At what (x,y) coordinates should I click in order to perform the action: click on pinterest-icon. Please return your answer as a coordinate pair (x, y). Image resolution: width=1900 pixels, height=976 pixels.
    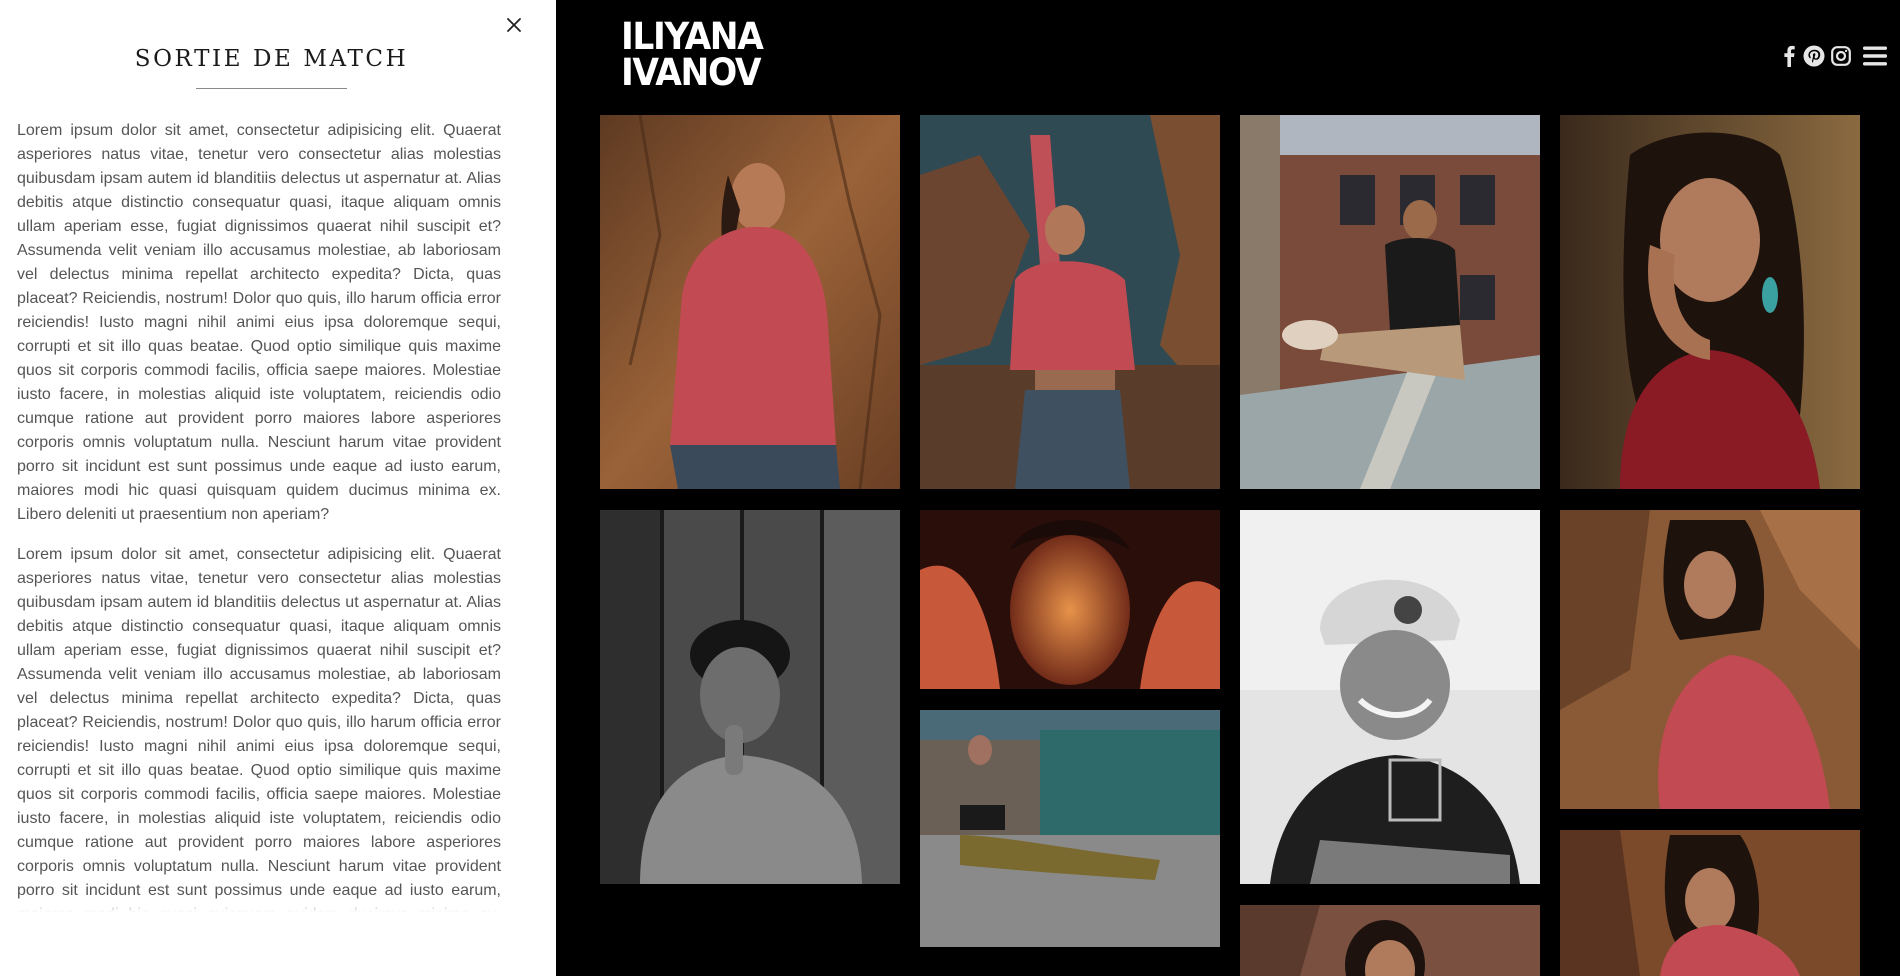
    Looking at the image, I should click on (1814, 56).